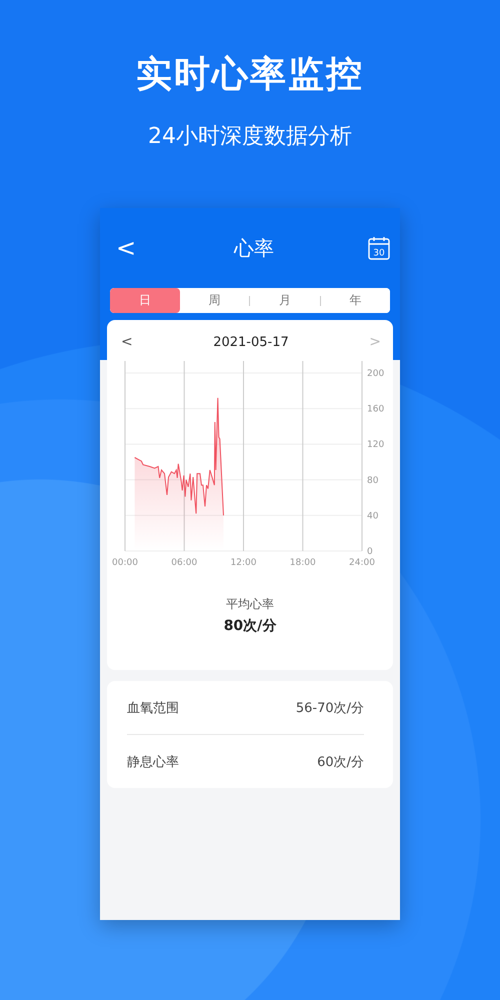 The width and height of the screenshot is (500, 1000). What do you see at coordinates (330, 708) in the screenshot?
I see `stat-value: 56-70次/分` at bounding box center [330, 708].